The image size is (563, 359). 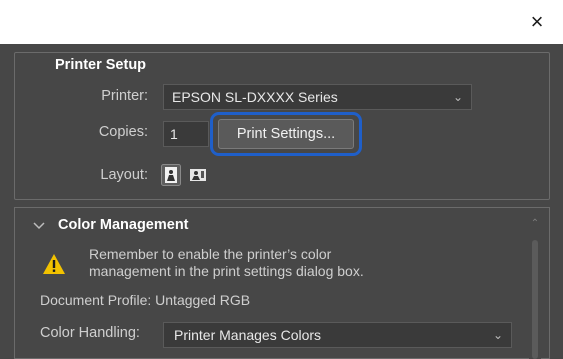 I want to click on scroll-thumb, so click(x=535, y=299).